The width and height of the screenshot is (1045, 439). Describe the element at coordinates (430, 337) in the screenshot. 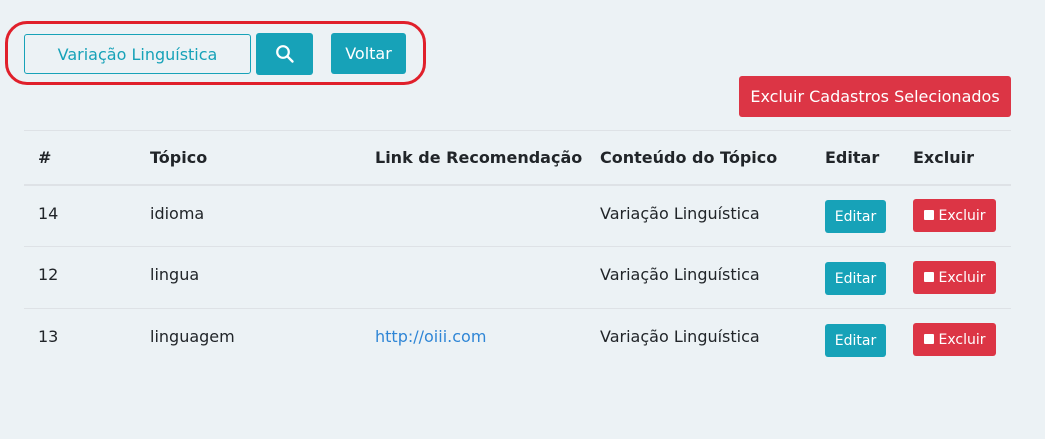

I see `row-link: http://oiii.com` at that location.